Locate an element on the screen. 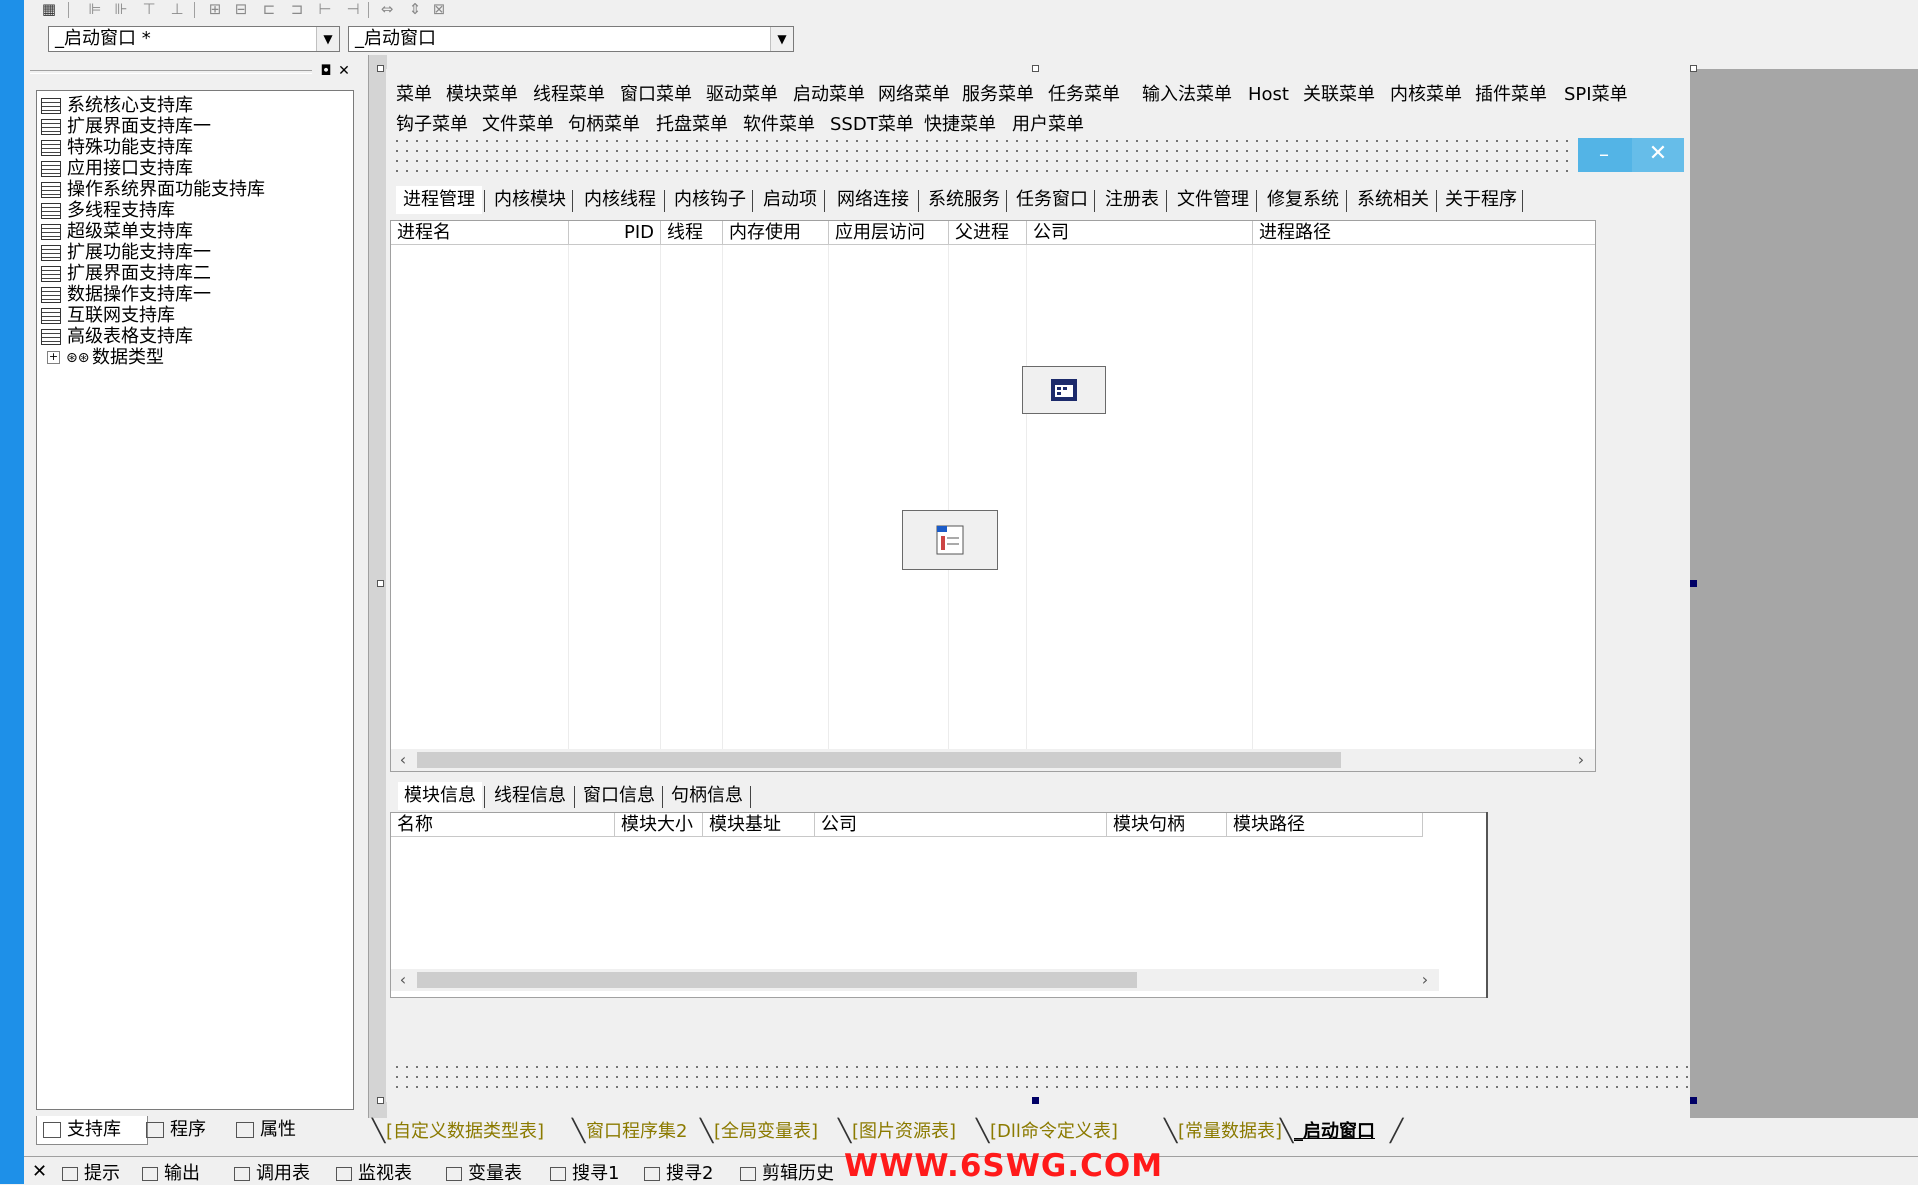  tree-item: 高级表格支持库 is located at coordinates (197, 336).